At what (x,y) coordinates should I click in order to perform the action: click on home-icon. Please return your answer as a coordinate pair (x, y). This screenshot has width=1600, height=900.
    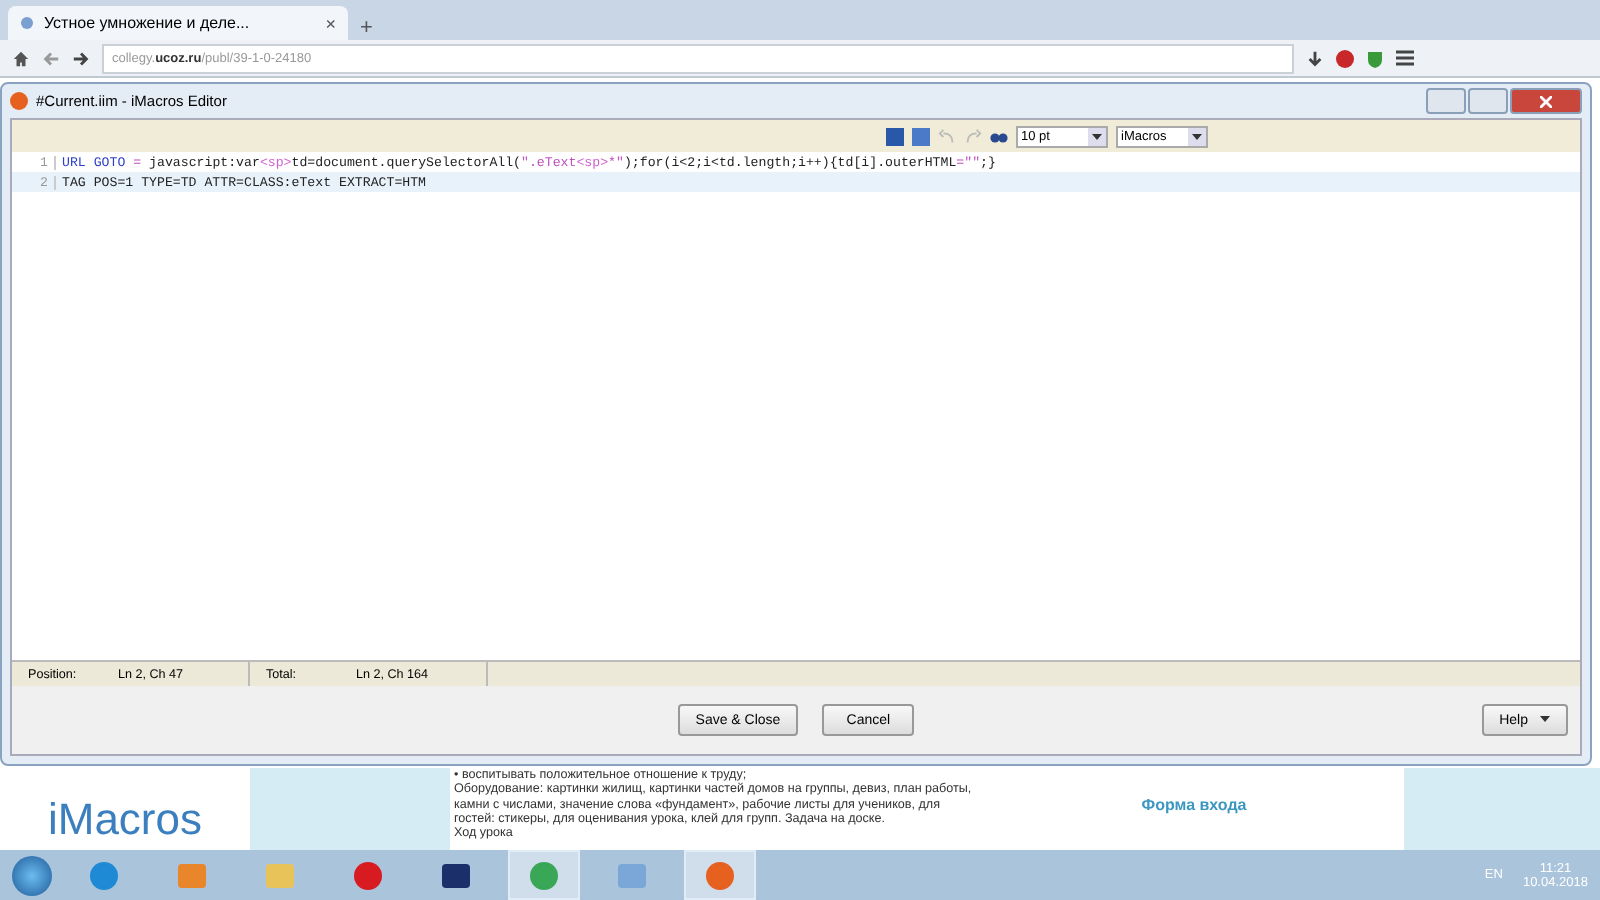
    Looking at the image, I should click on (21, 58).